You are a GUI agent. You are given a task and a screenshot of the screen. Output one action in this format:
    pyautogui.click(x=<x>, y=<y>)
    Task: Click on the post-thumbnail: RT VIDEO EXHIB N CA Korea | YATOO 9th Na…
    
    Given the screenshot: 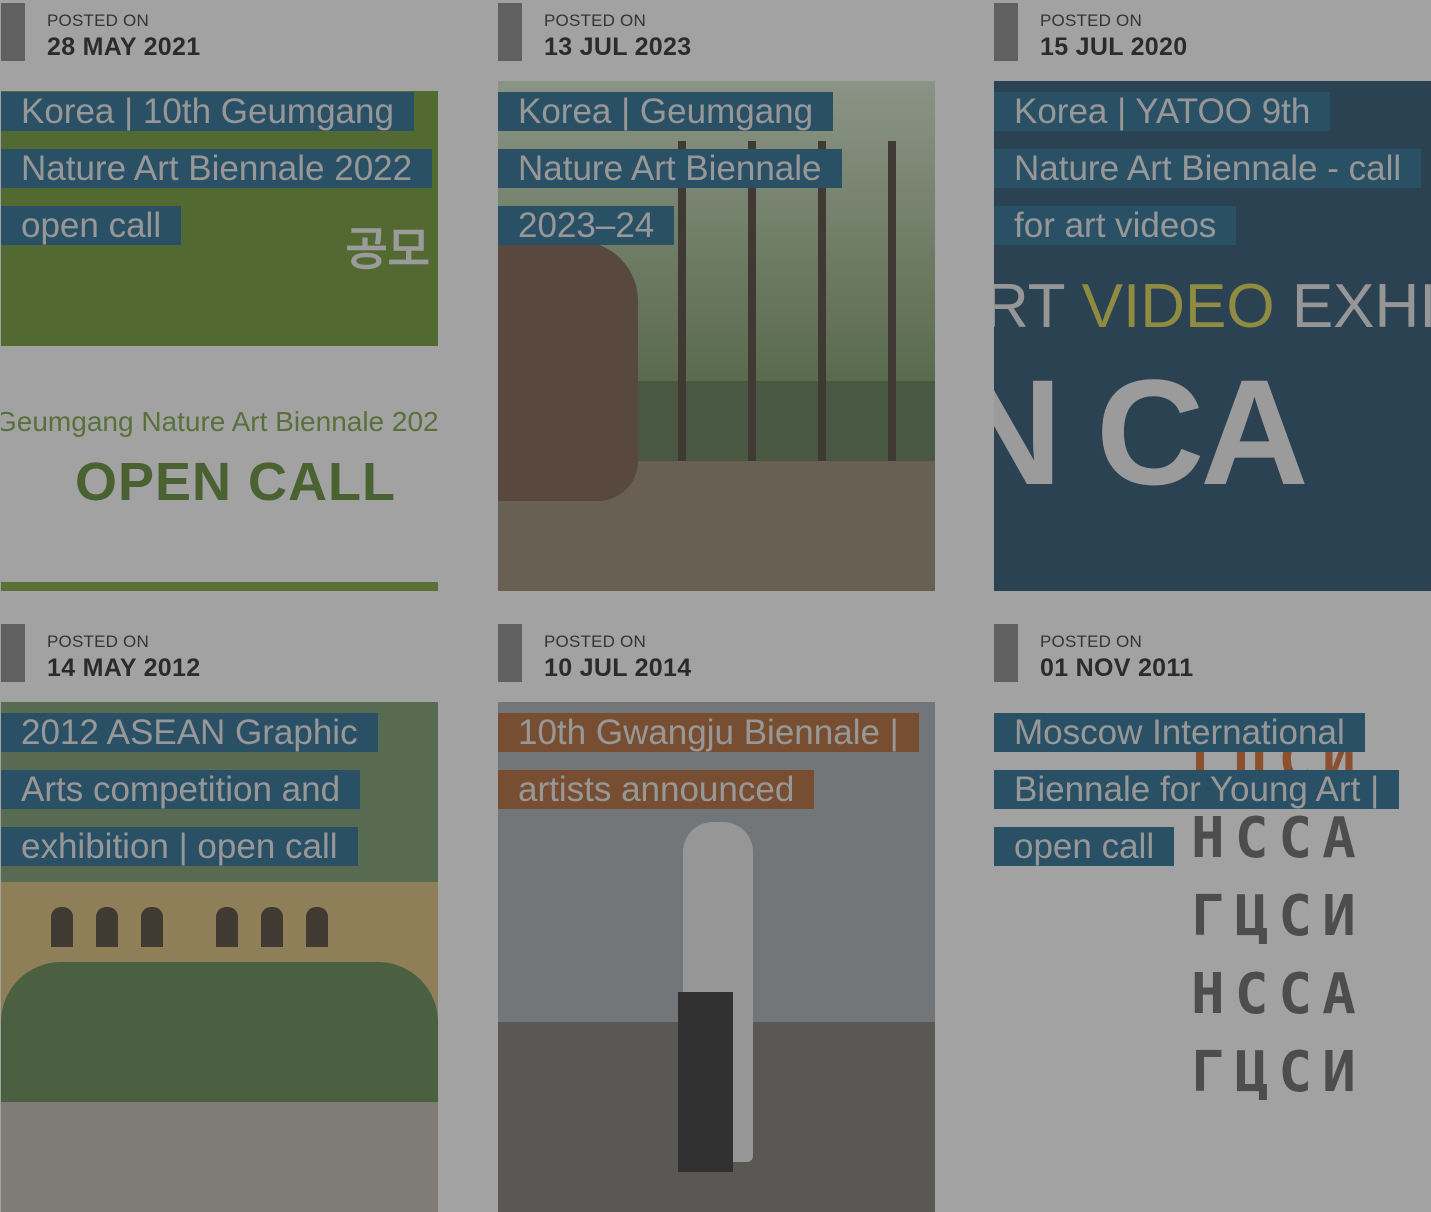 What is the action you would take?
    pyautogui.click(x=1212, y=336)
    